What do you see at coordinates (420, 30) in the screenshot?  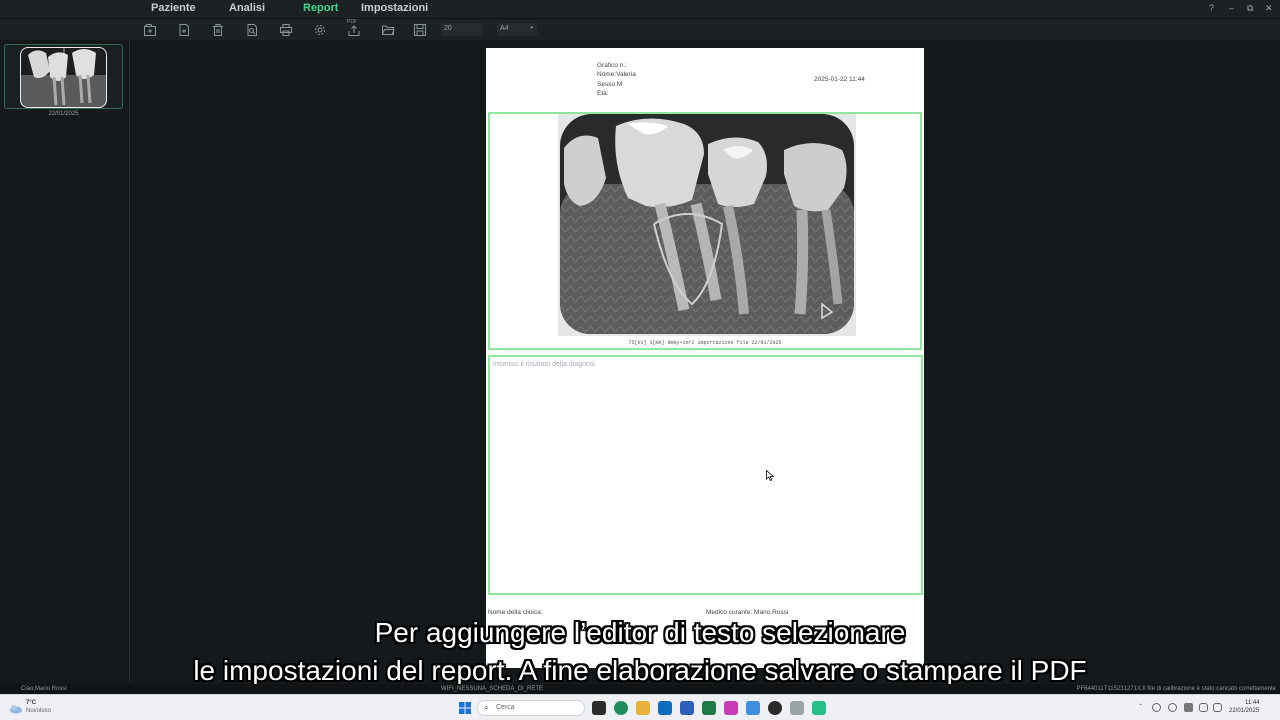 I see `save-icon` at bounding box center [420, 30].